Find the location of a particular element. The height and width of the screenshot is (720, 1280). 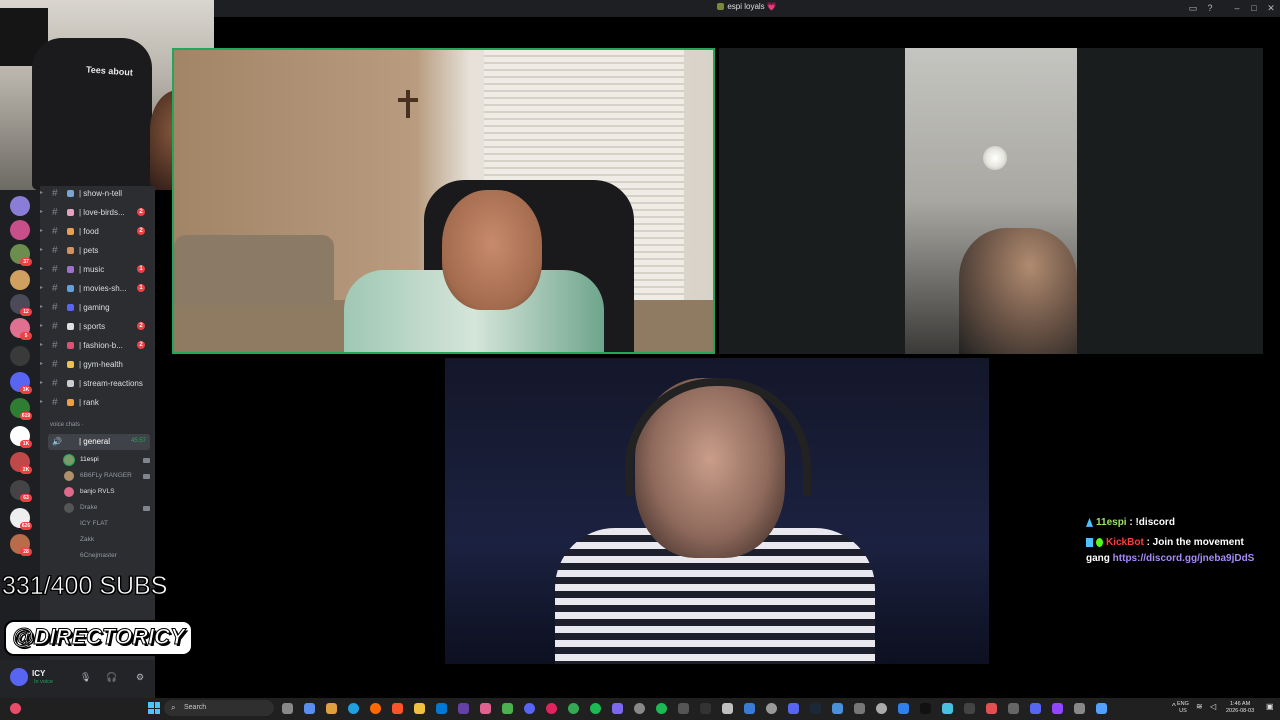

wifi-icon: ≋ is located at coordinates (1199, 707).